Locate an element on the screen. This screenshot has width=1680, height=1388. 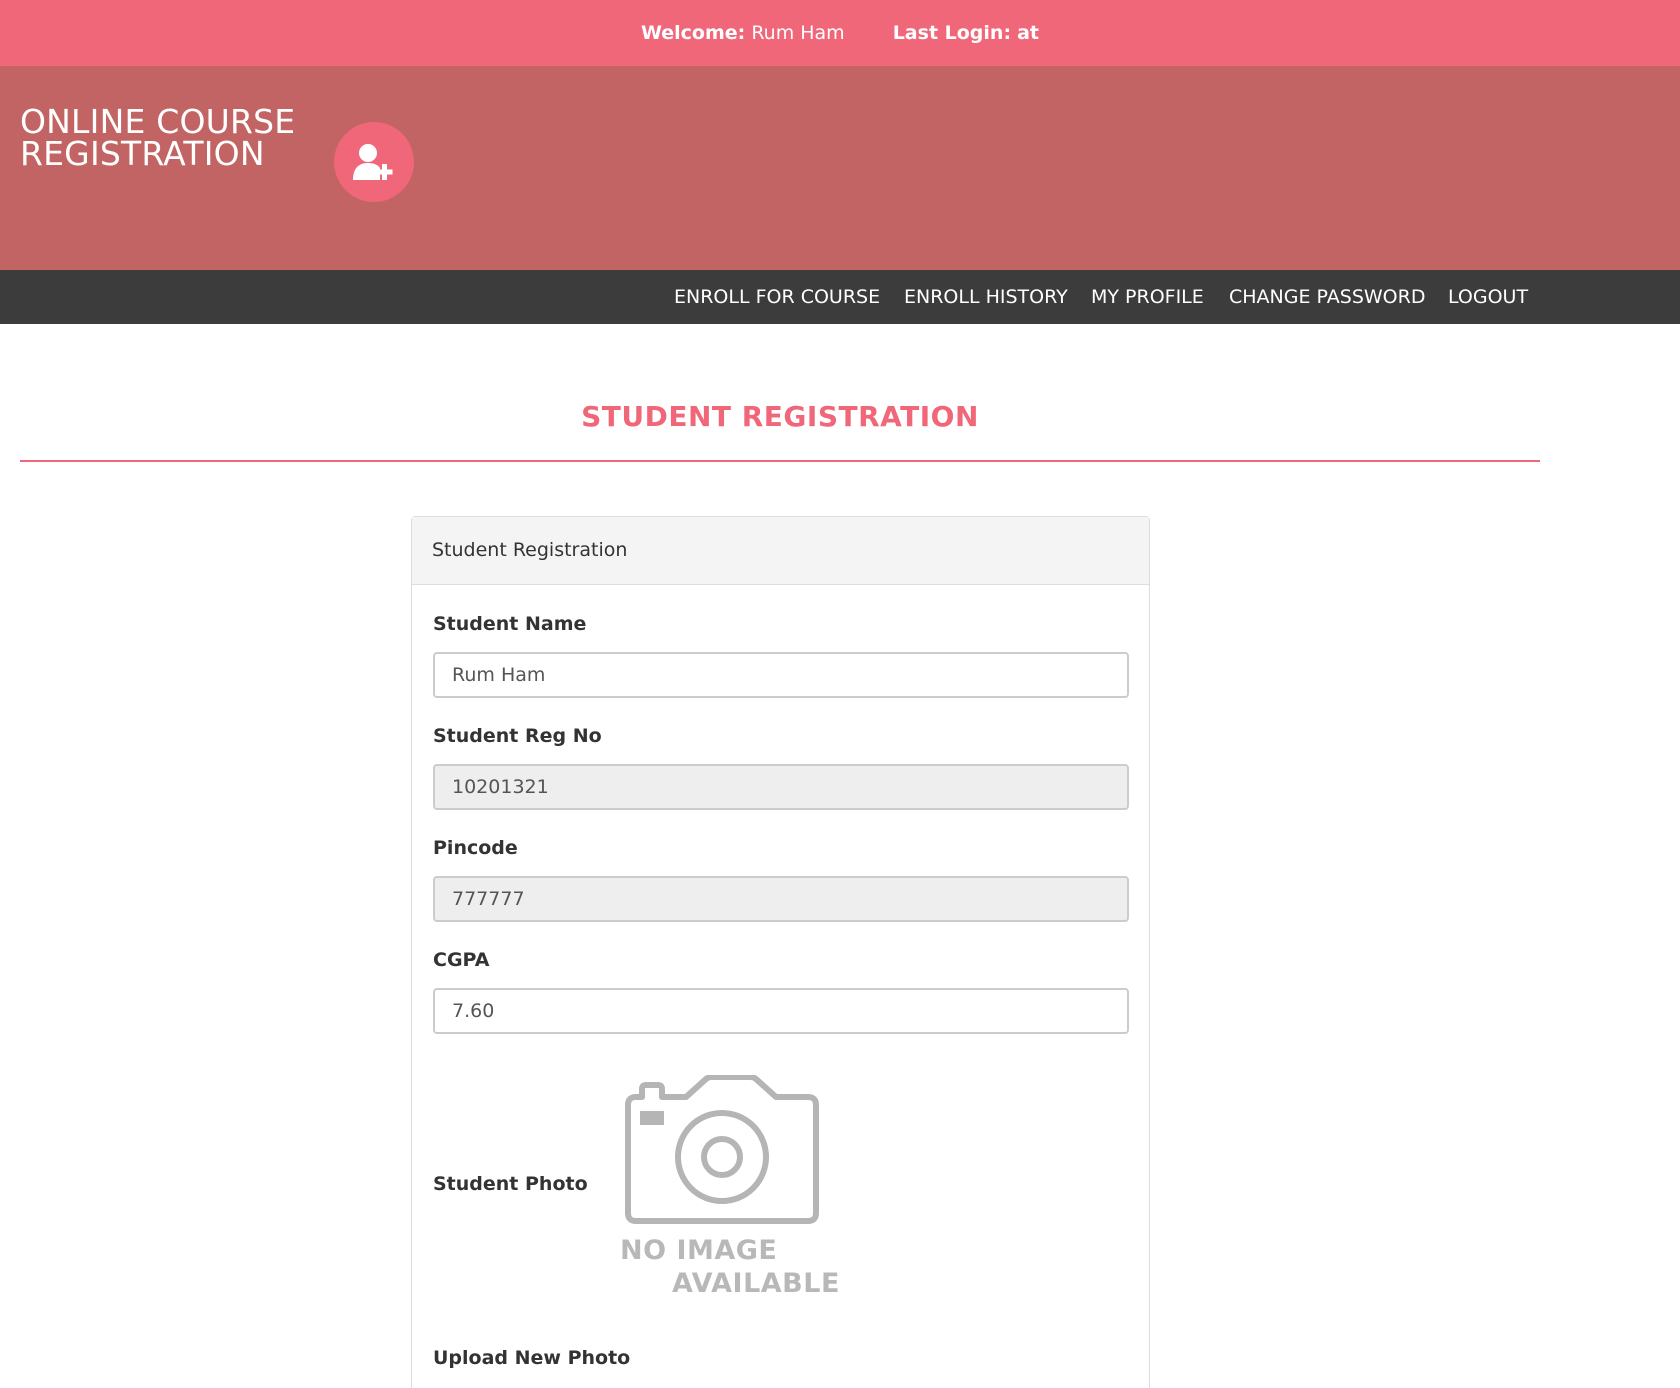
nav-my-profile: MY PROFILE is located at coordinates (1147, 297).